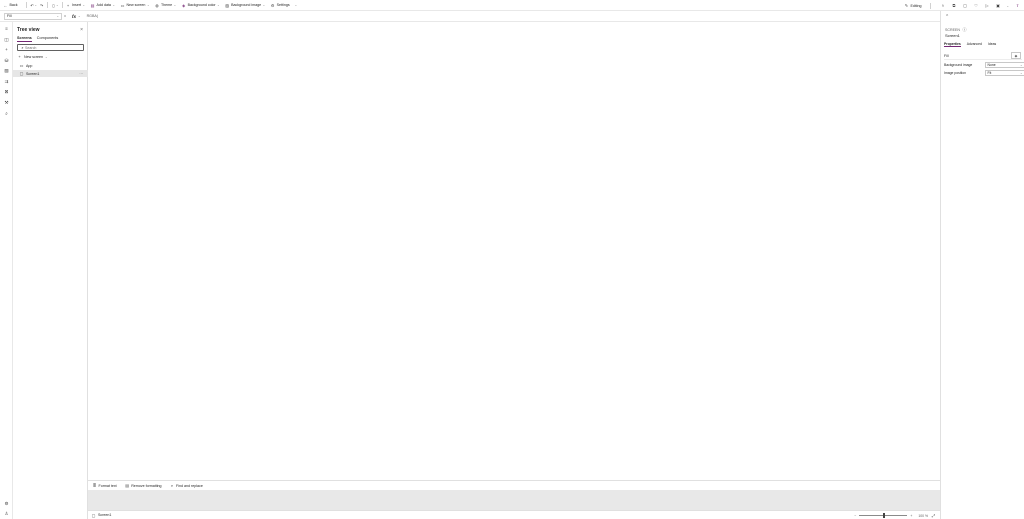  I want to click on tab-advanced: Advanced, so click(974, 44).